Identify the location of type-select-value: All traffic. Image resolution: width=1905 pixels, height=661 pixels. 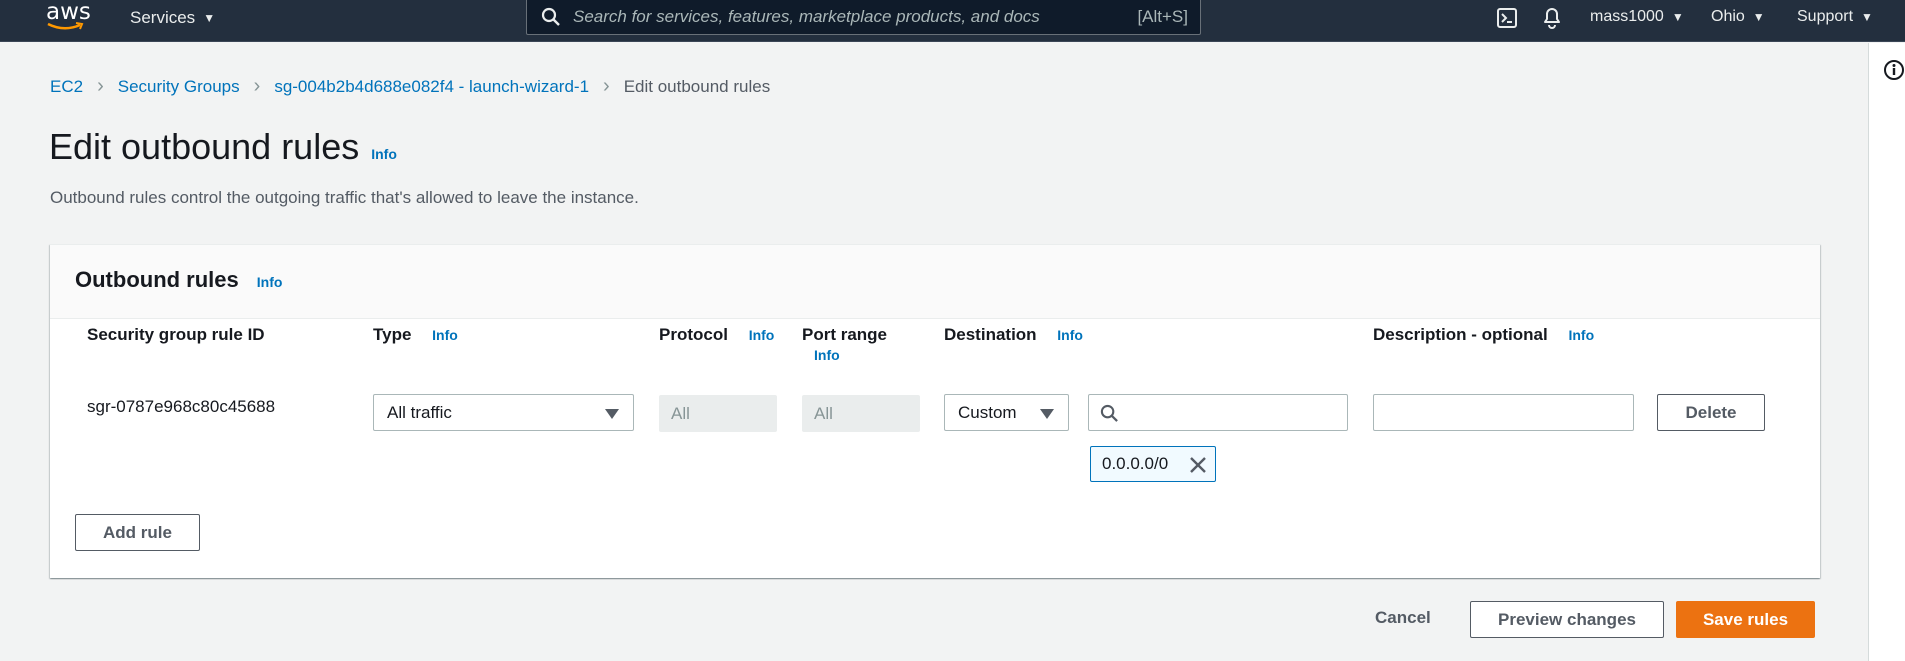
(419, 412).